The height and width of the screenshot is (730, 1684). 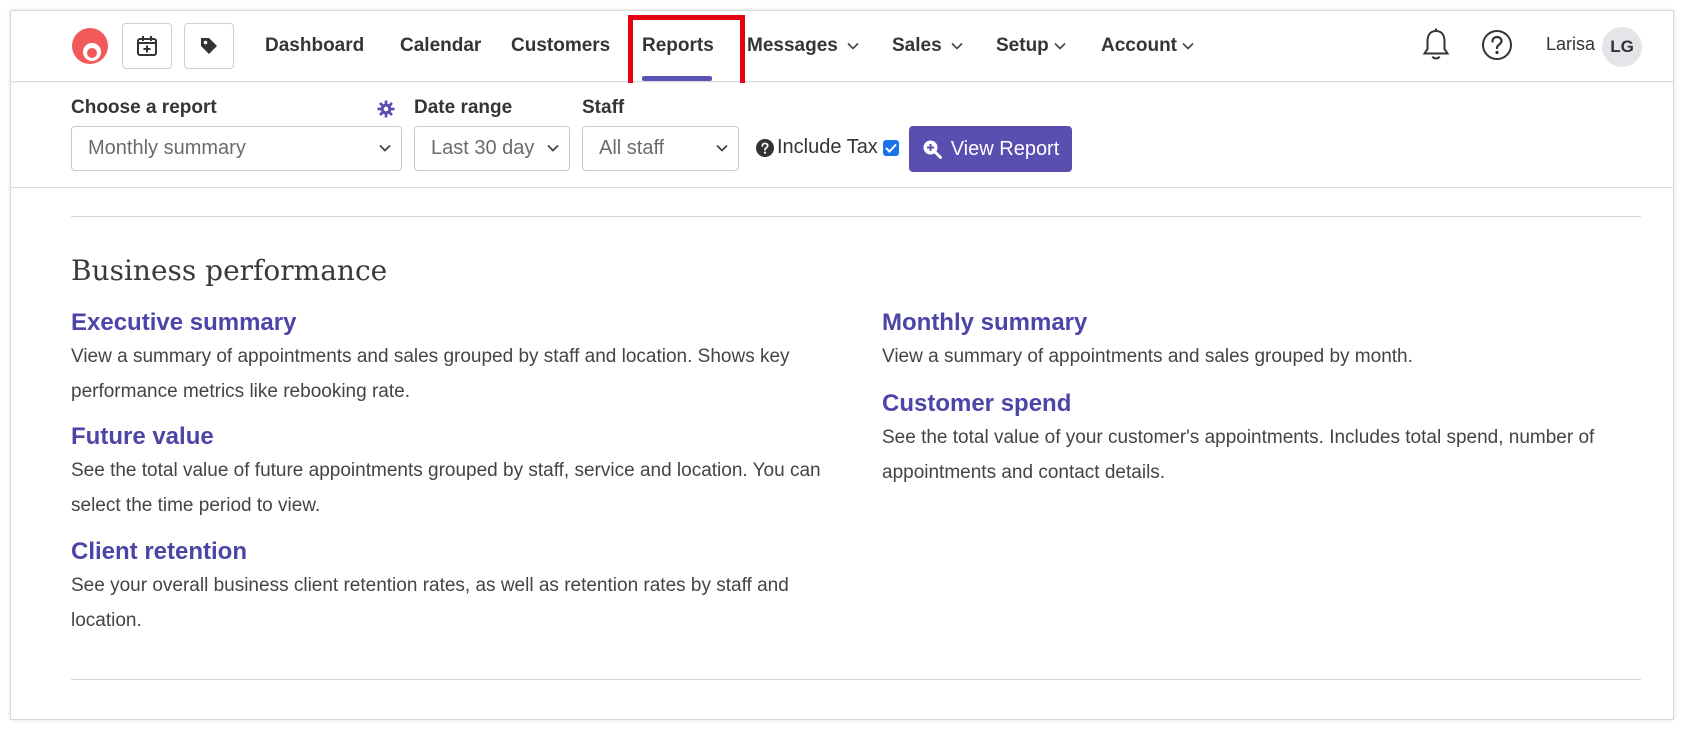 I want to click on nav-label: Dashboard, so click(x=315, y=45).